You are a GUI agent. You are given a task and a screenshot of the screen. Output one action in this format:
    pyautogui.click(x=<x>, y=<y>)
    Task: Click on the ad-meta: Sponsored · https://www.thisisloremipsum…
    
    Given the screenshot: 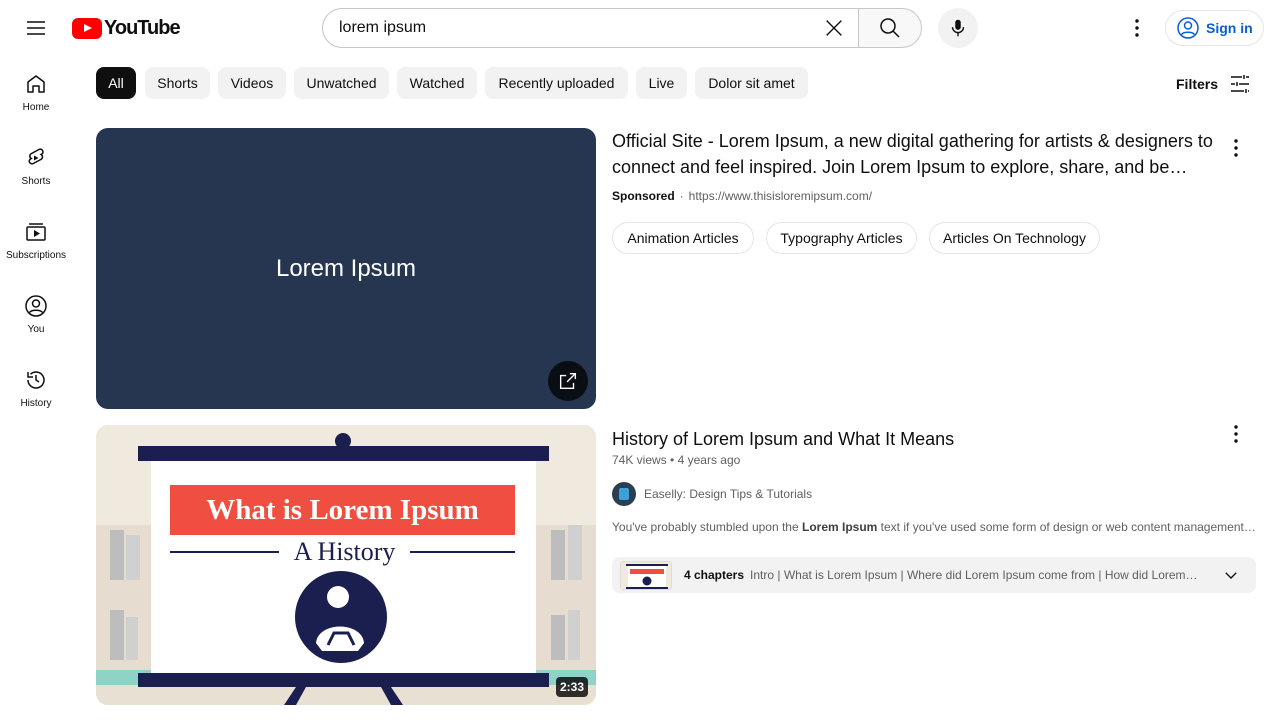 What is the action you would take?
    pyautogui.click(x=742, y=196)
    